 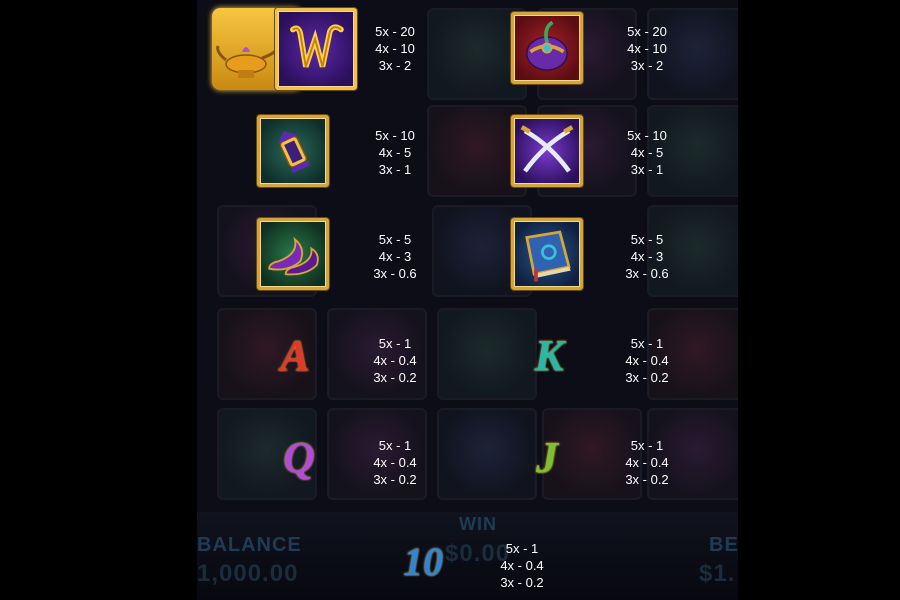 I want to click on bet-value: $1., so click(x=717, y=573).